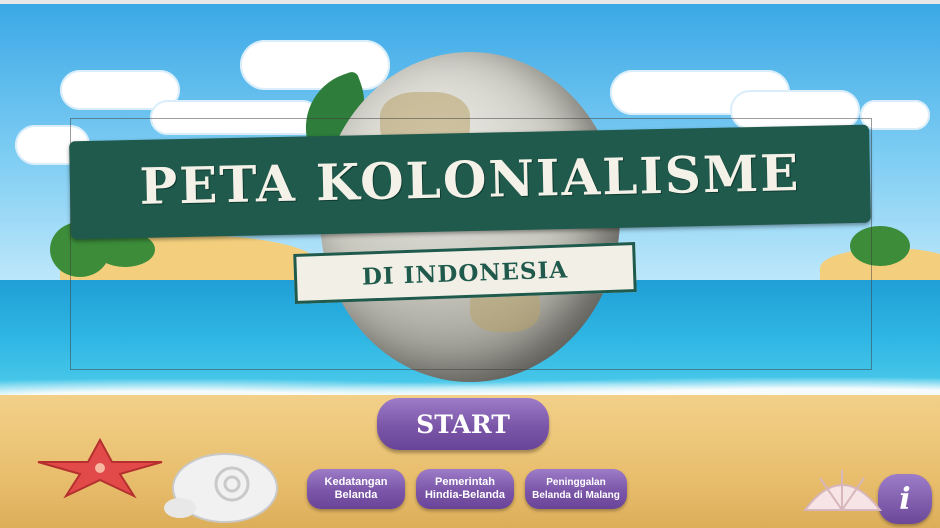  What do you see at coordinates (356, 489) in the screenshot?
I see `menu-button-kedatangan-belanda: Kedatangan Belanda` at bounding box center [356, 489].